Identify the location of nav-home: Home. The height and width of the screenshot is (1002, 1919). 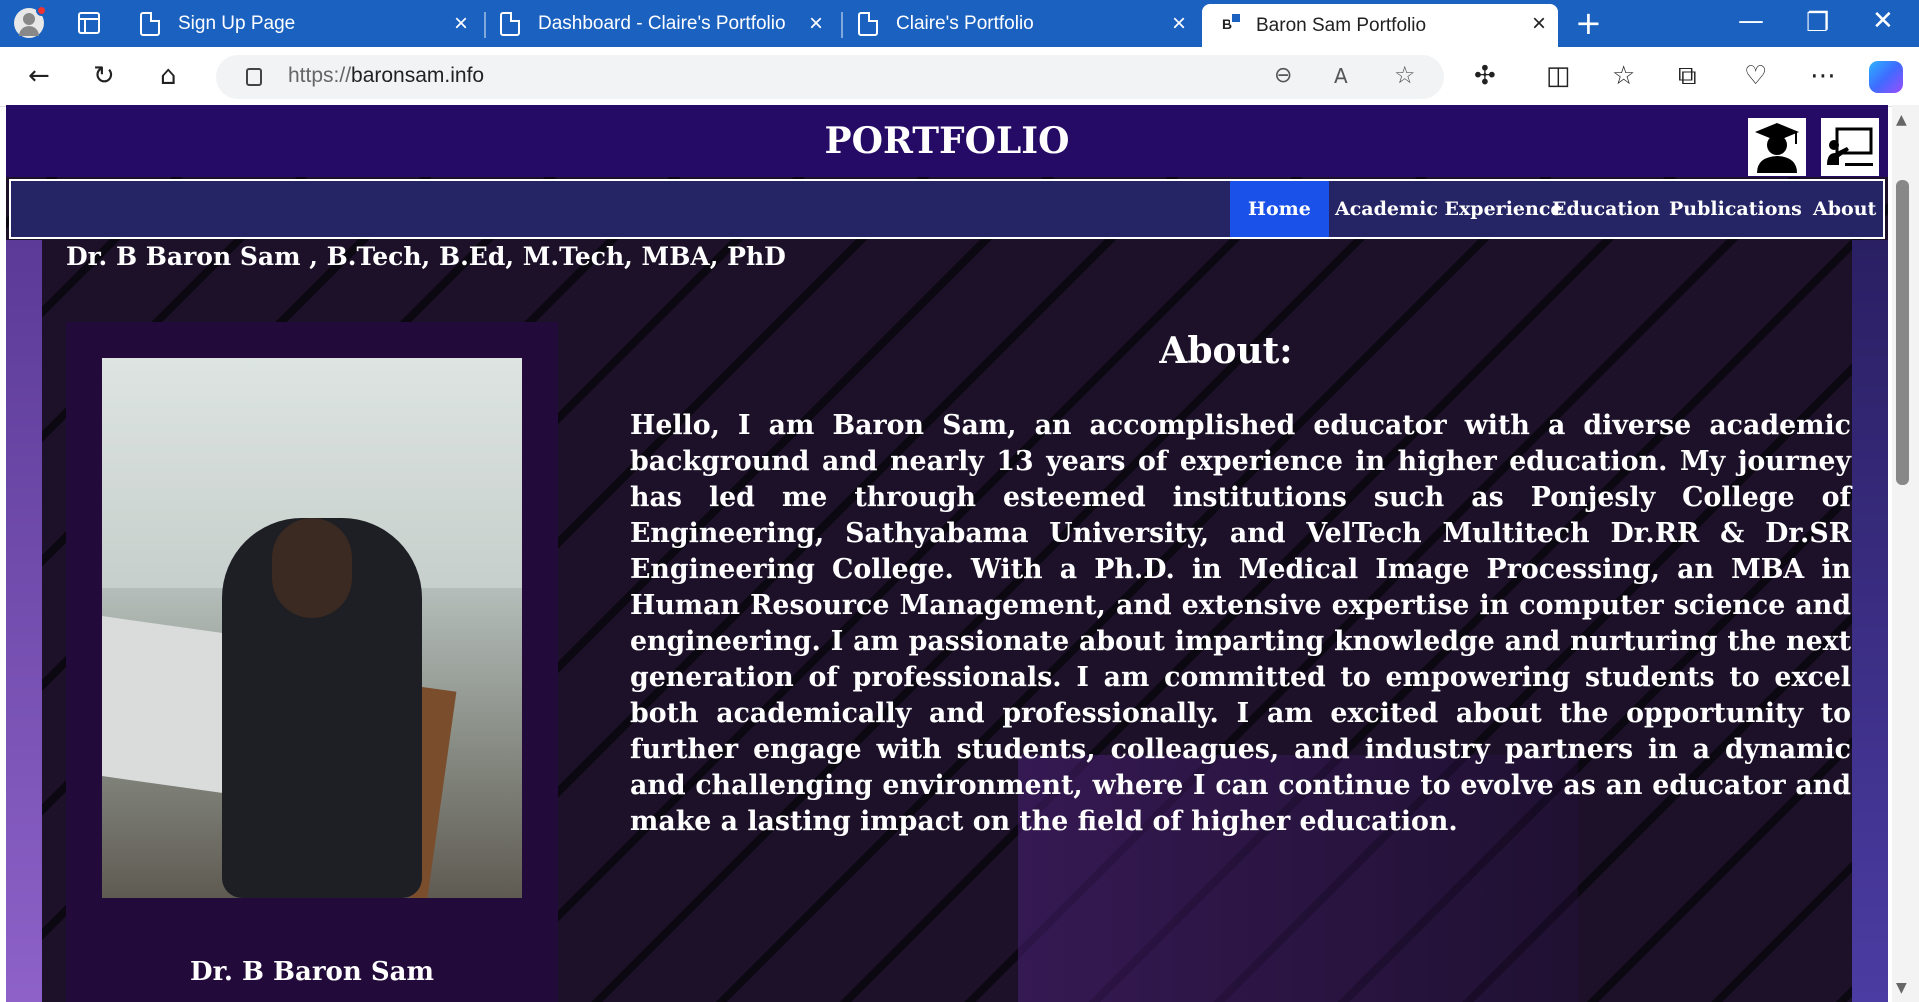
(1279, 209).